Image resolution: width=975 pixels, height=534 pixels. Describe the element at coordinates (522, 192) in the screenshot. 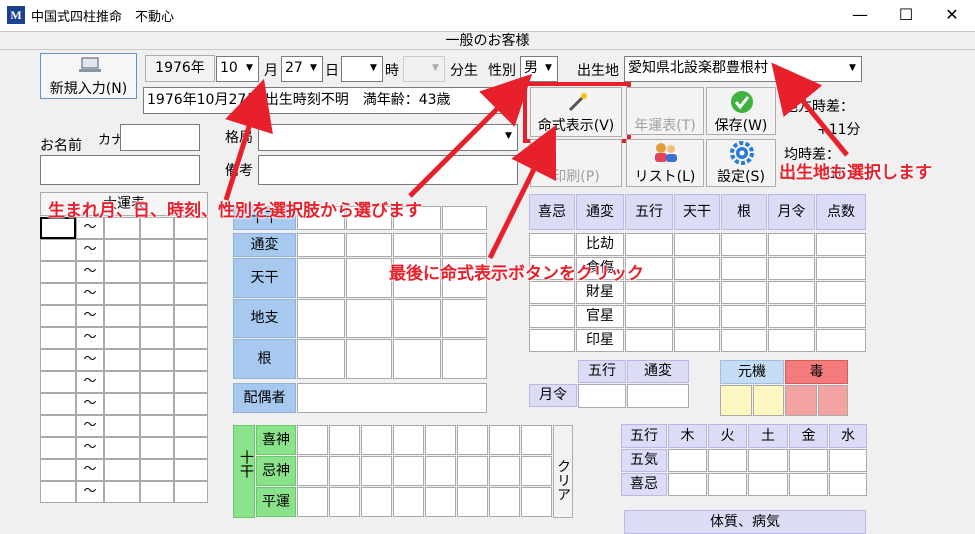

I see `arrow-to-meishiki` at that location.